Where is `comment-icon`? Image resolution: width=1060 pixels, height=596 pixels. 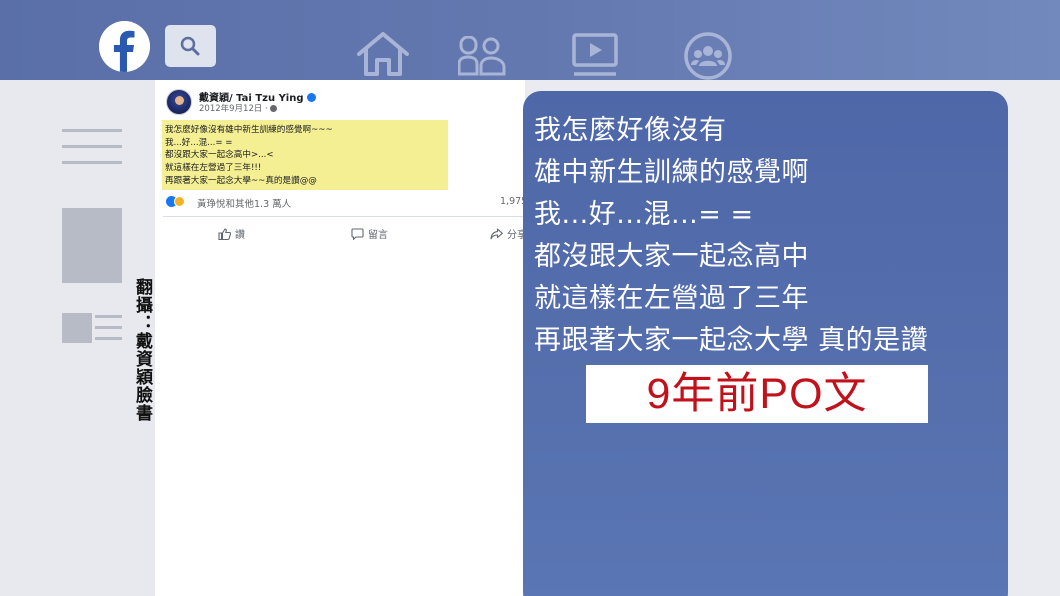 comment-icon is located at coordinates (357, 234).